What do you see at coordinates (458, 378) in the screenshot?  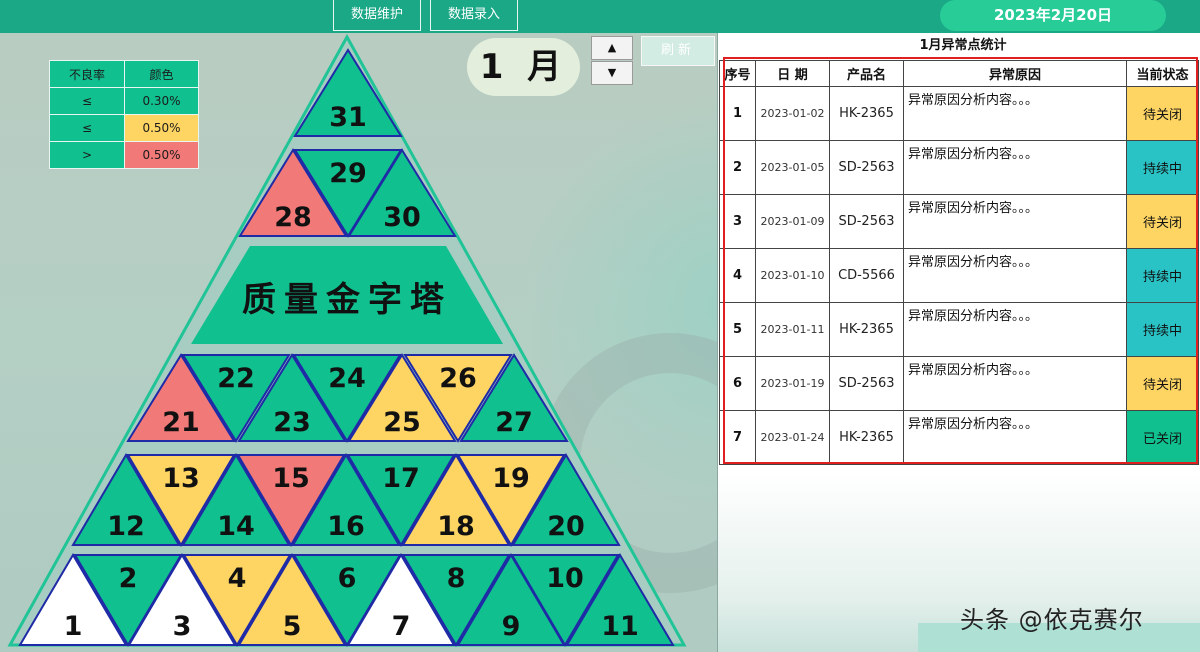 I see `pyramid-cell-label: 26` at bounding box center [458, 378].